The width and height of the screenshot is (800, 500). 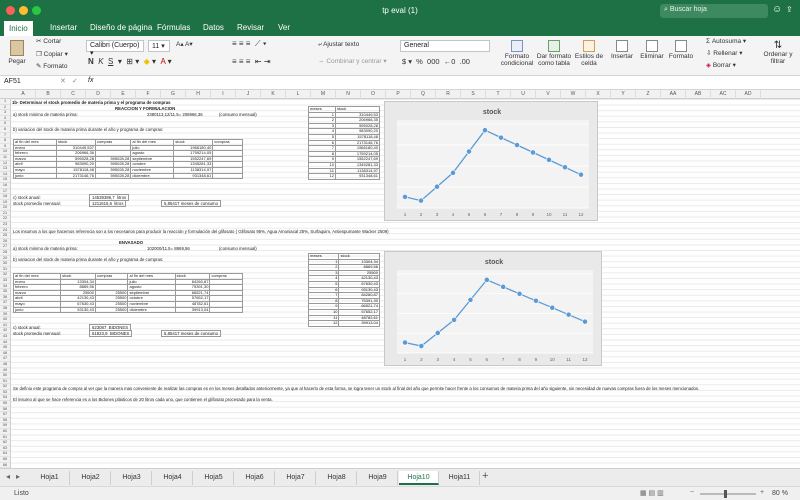 What do you see at coordinates (359, 323) in the screenshot?
I see `table-cell: 39913,04` at bounding box center [359, 323].